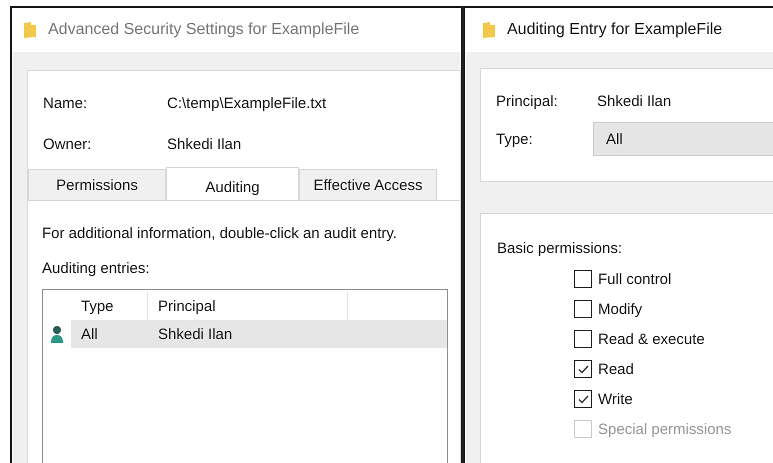  I want to click on info-text: For additional information, double-click an audit entry., so click(220, 233).